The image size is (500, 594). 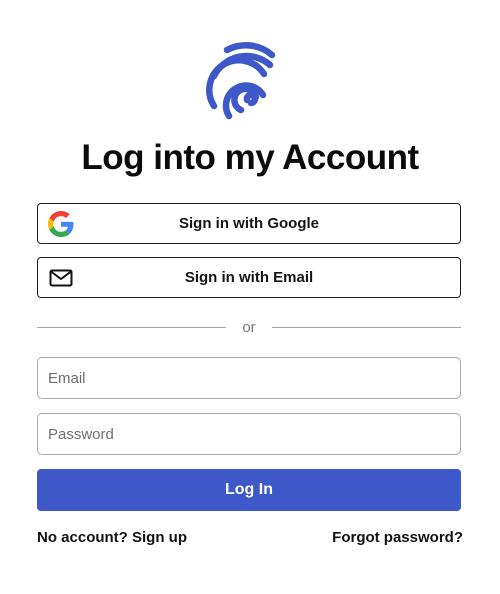 I want to click on fingerprint-icon, so click(x=241, y=81).